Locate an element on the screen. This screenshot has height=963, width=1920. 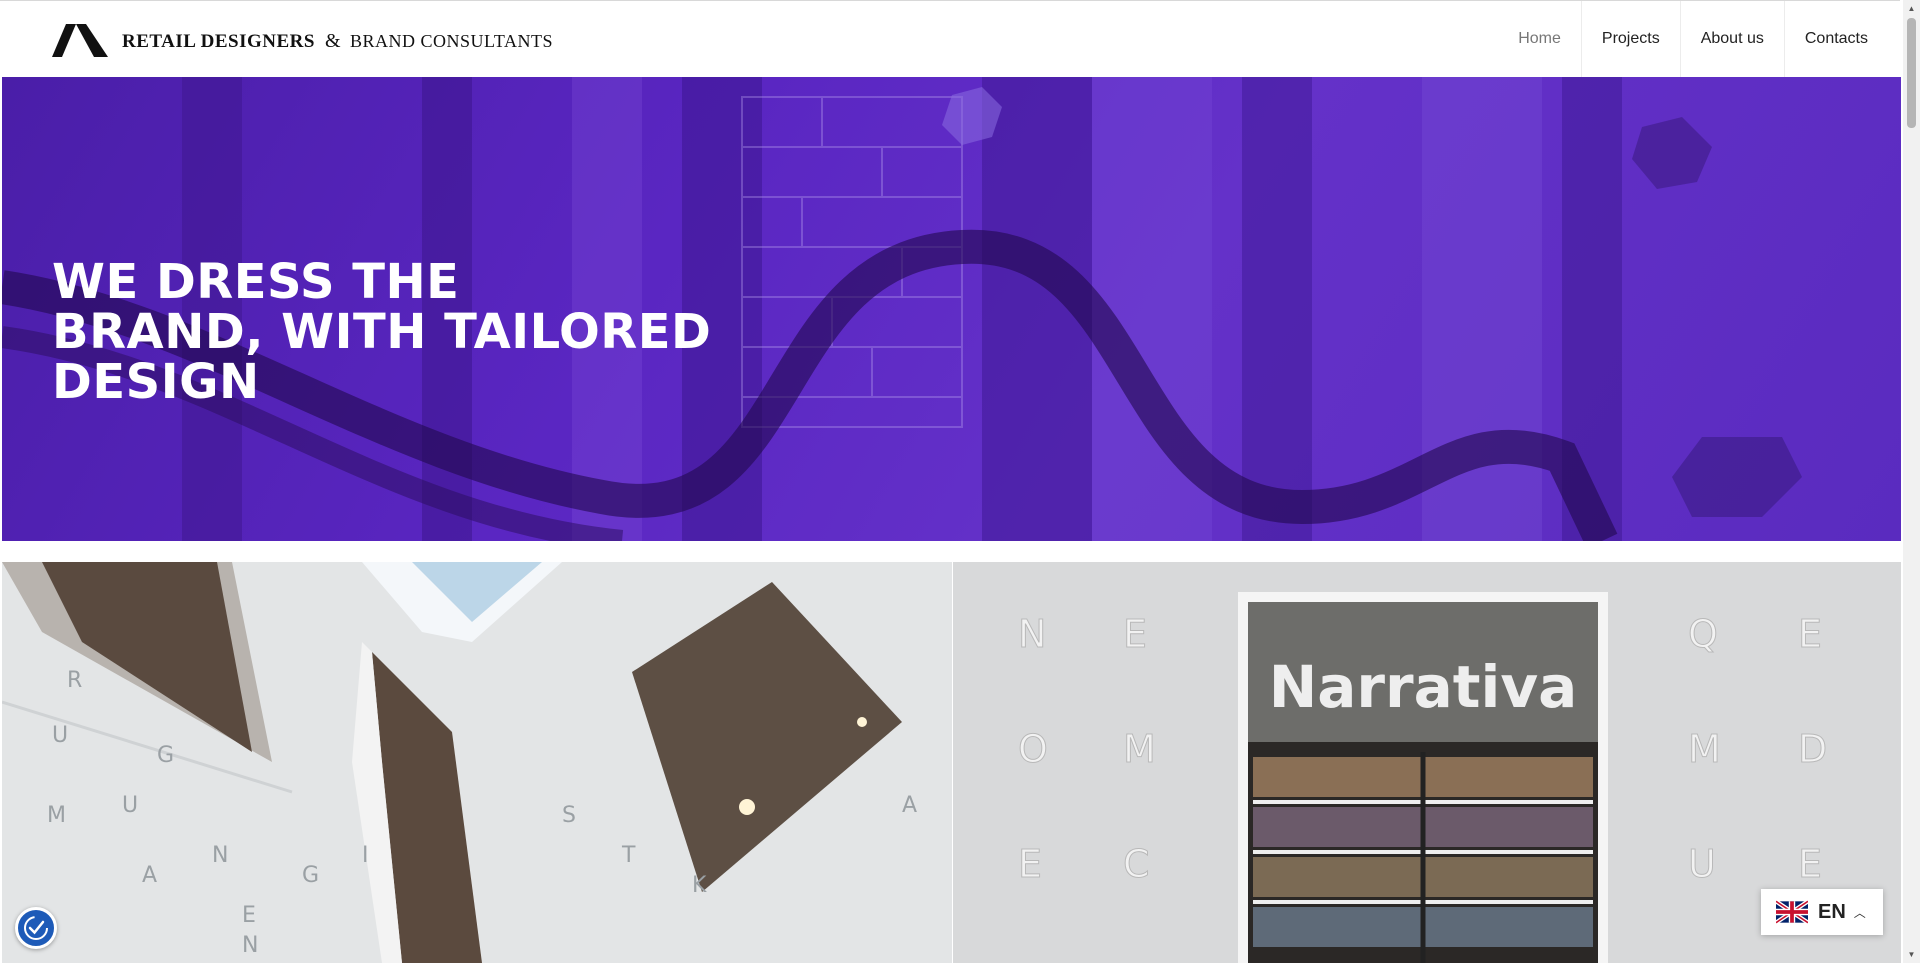
page-scrollbar: ▲ ▼ is located at coordinates (1911, 481).